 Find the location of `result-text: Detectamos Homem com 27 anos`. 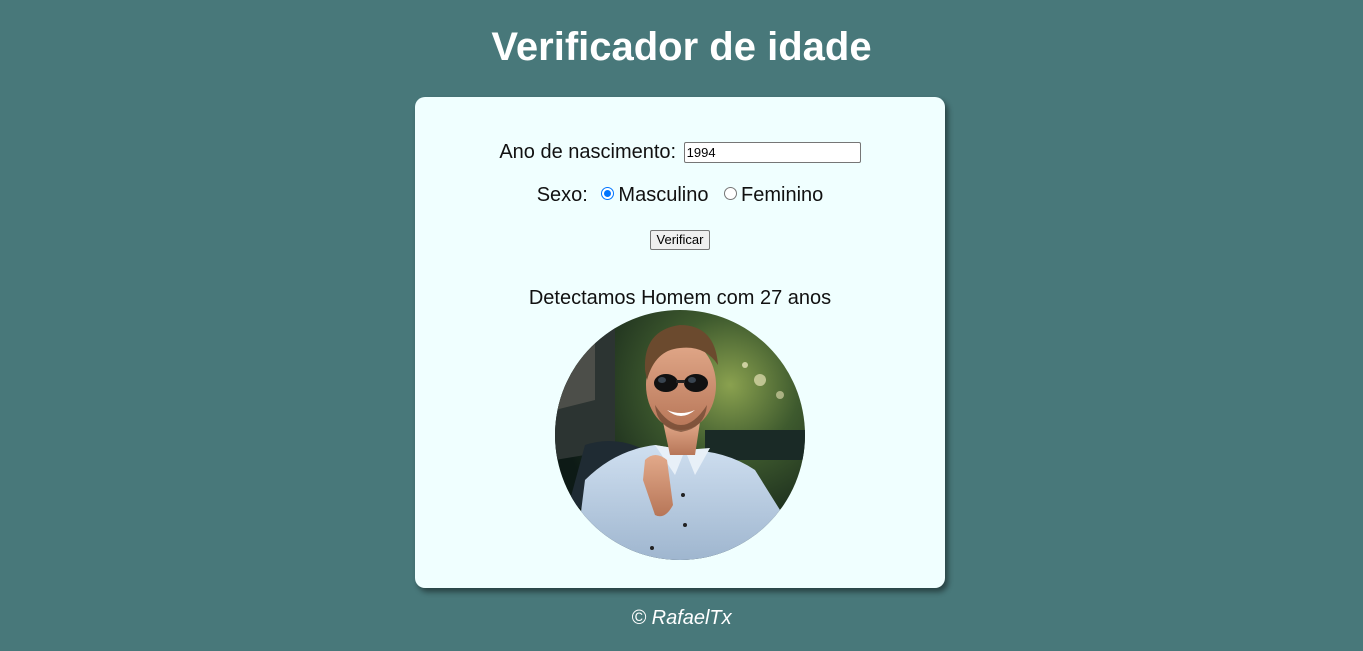

result-text: Detectamos Homem com 27 anos is located at coordinates (680, 298).